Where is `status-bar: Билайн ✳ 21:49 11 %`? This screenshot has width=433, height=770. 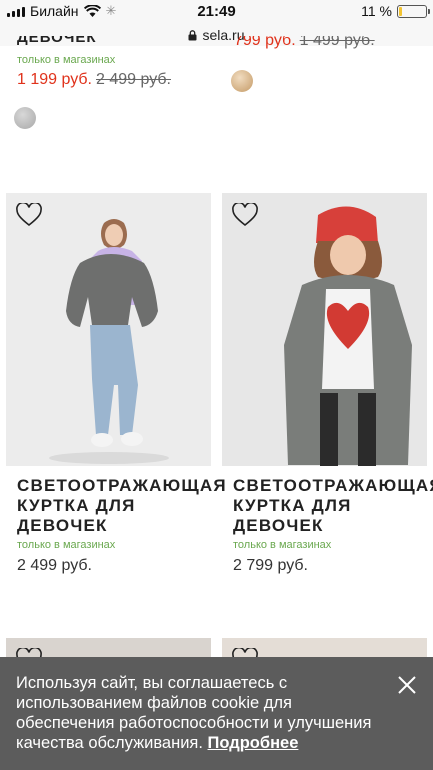 status-bar: Билайн ✳ 21:49 11 % is located at coordinates (216, 12).